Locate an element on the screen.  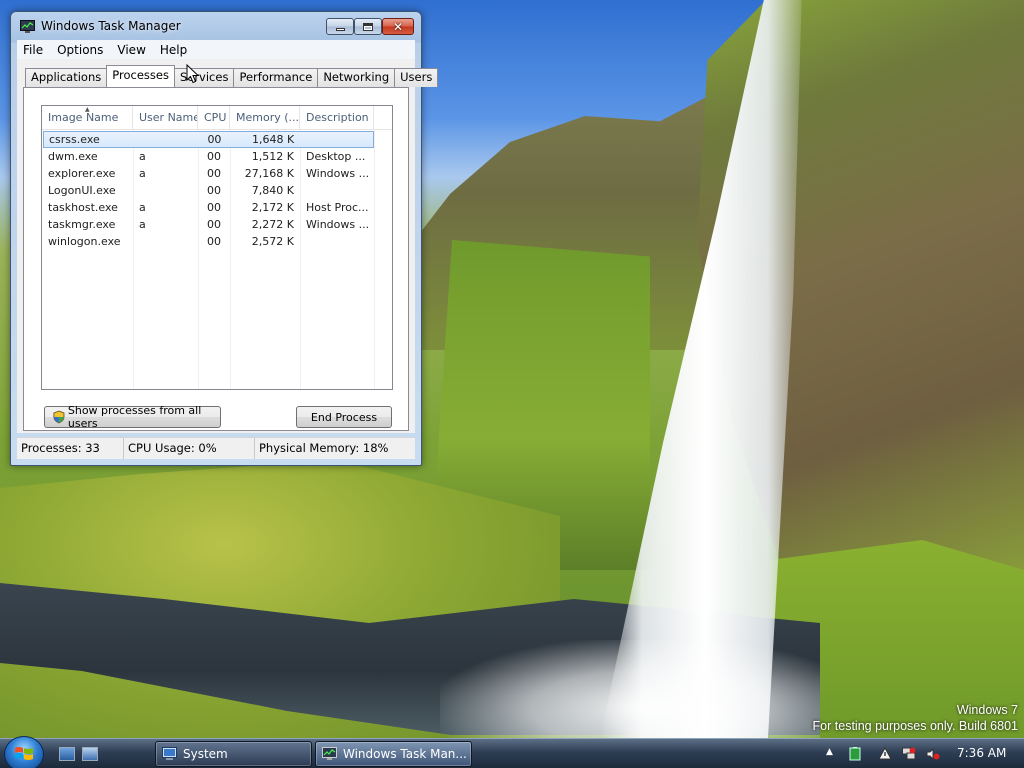
menu-help: Help is located at coordinates (174, 49).